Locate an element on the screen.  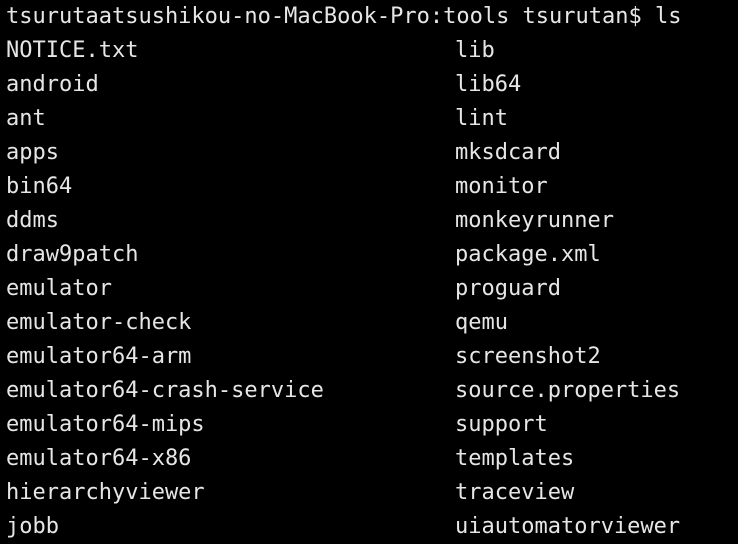
file-entry: emulator-check is located at coordinates (99, 322).